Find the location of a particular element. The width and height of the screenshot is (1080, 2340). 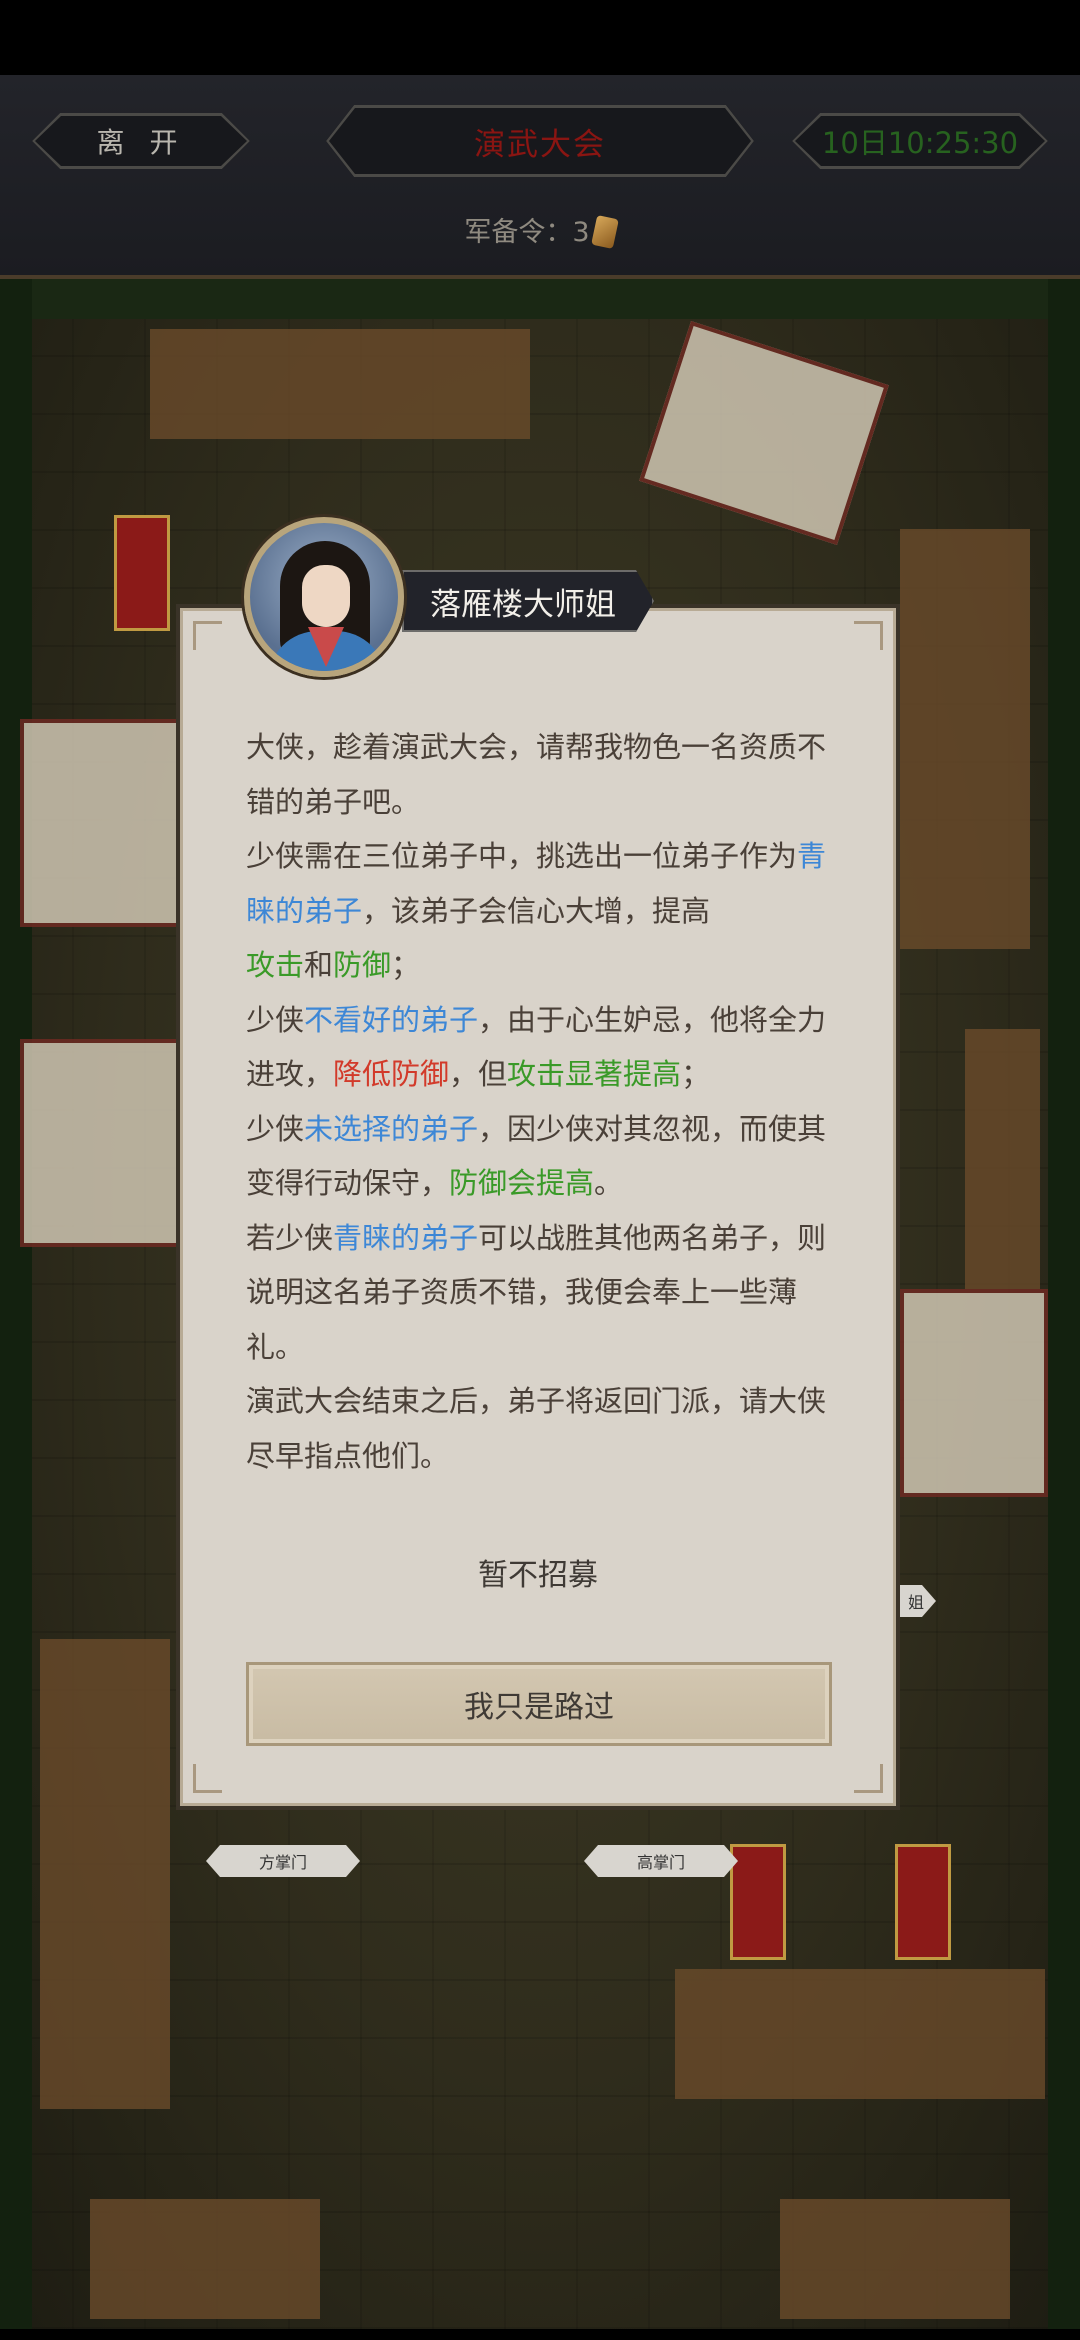

speaker-name: 落雁楼大师姐 is located at coordinates (523, 604).